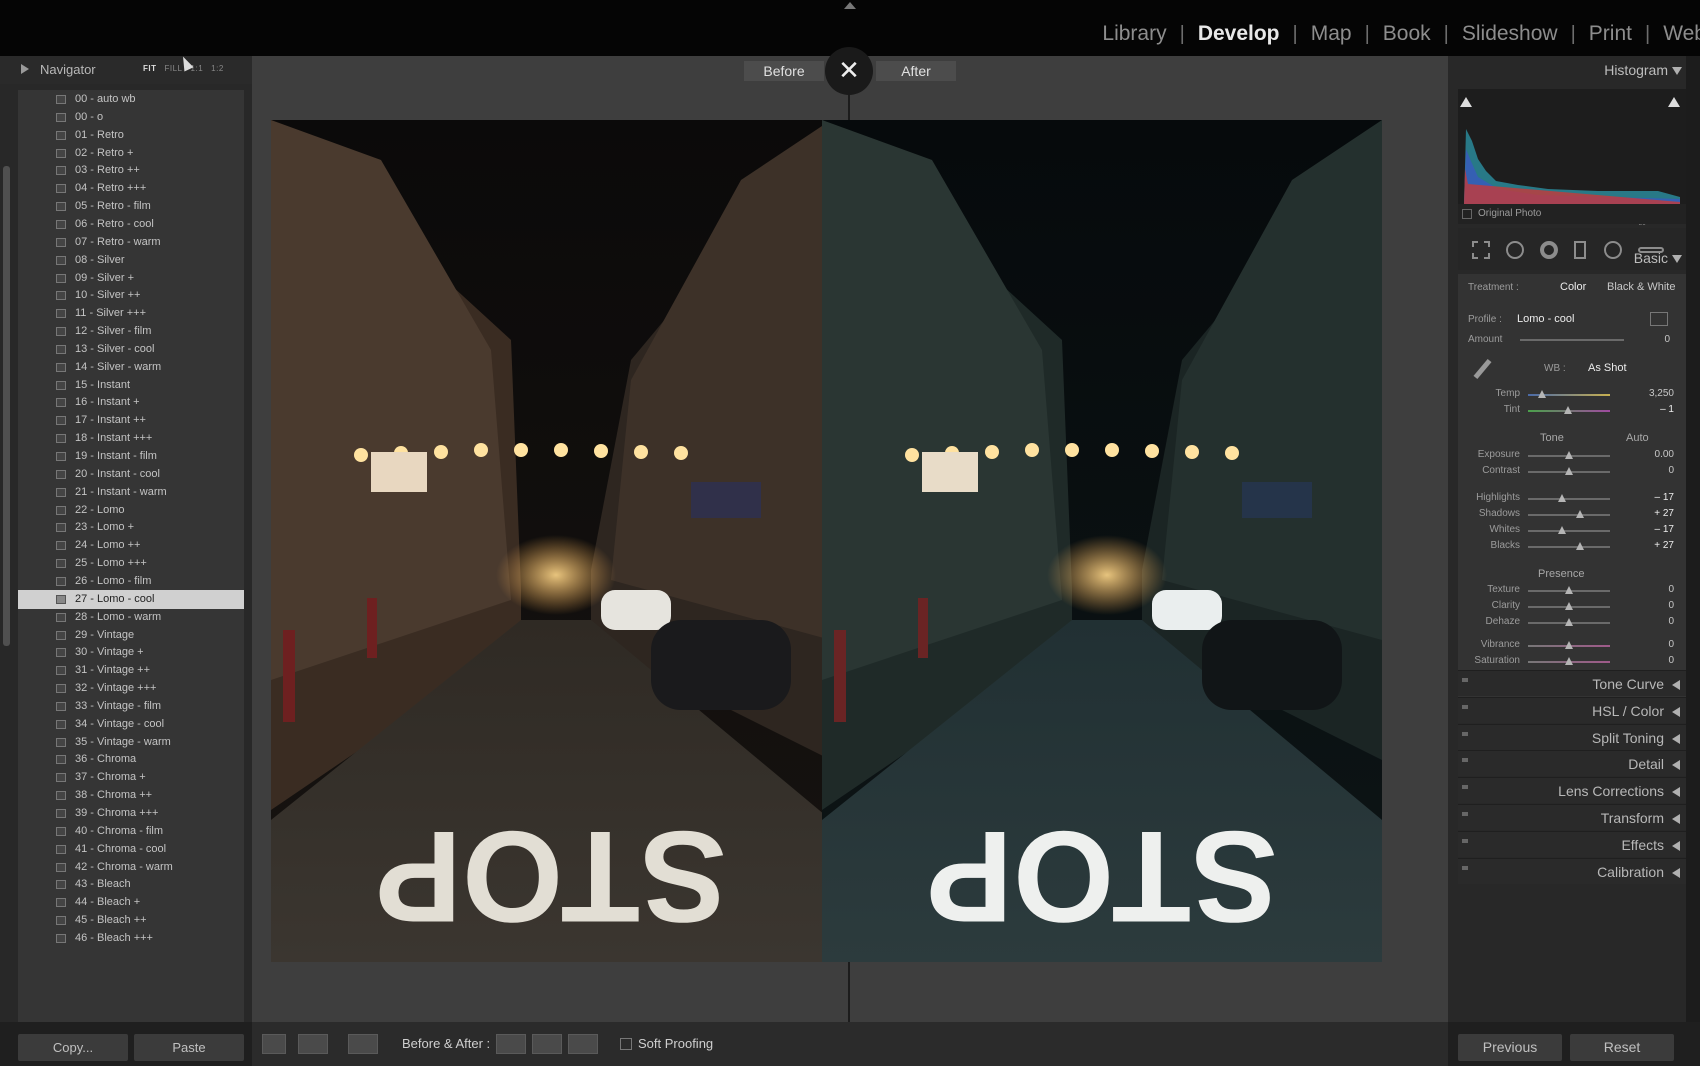  I want to click on right-panel-scrollbar, so click(1693, 561).